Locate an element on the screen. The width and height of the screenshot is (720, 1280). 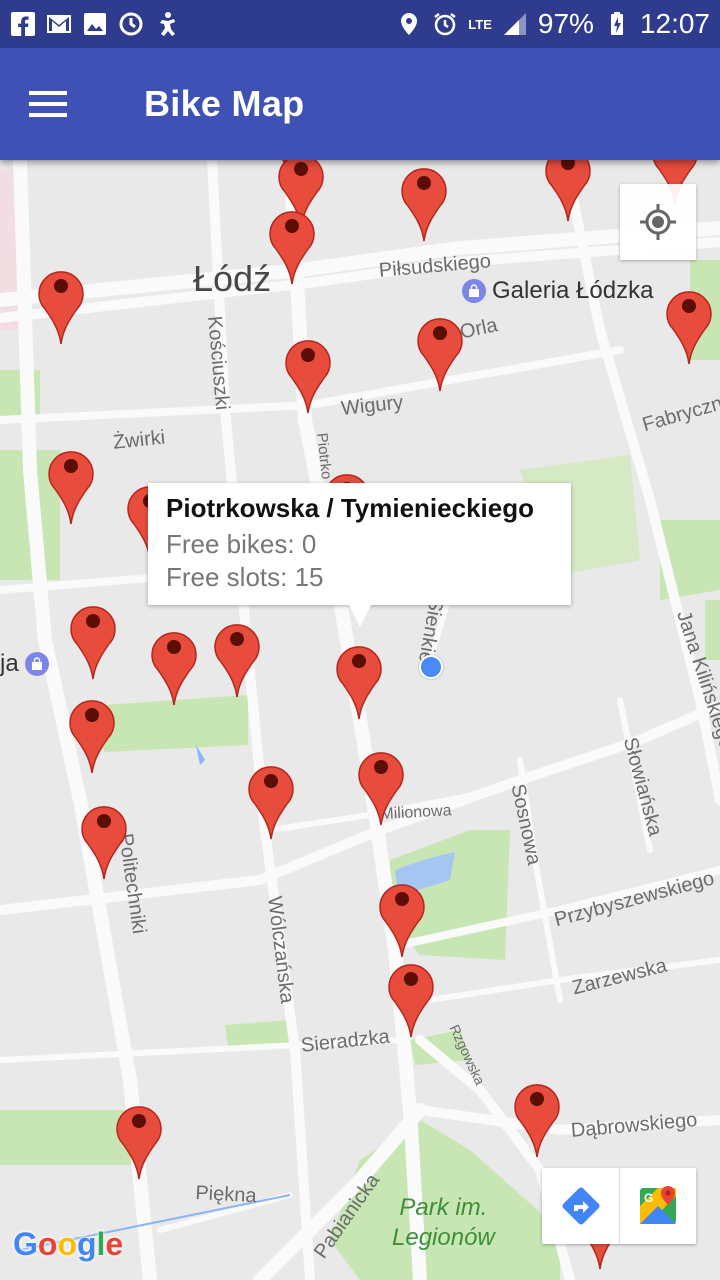
notification-icons is located at coordinates (95, 24).